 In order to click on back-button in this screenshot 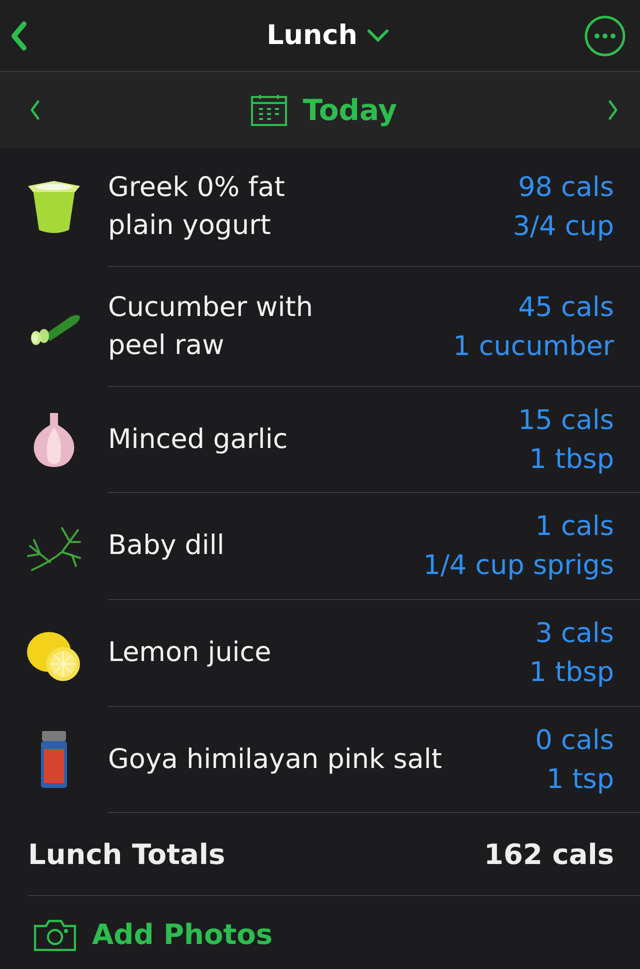, I will do `click(19, 35)`.